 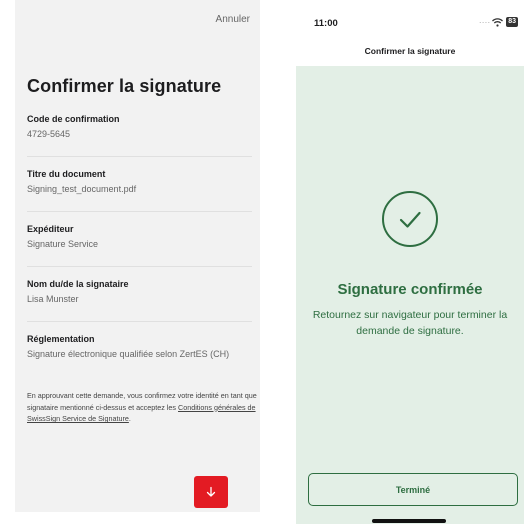 What do you see at coordinates (78, 284) in the screenshot?
I see `field-label: Nom du/de la signataire` at bounding box center [78, 284].